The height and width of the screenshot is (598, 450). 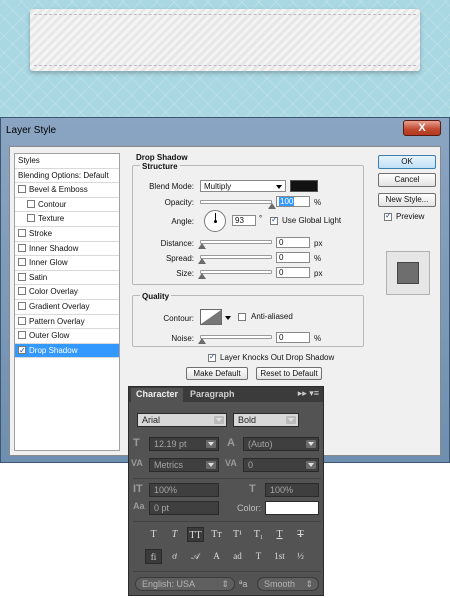 What do you see at coordinates (182, 420) in the screenshot?
I see `font-family-select: Arial` at bounding box center [182, 420].